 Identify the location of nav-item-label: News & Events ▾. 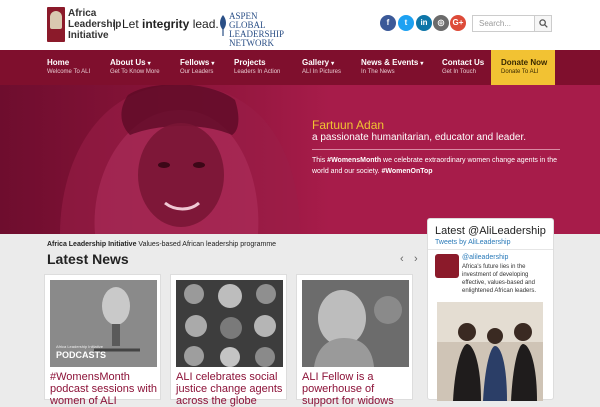
(392, 62).